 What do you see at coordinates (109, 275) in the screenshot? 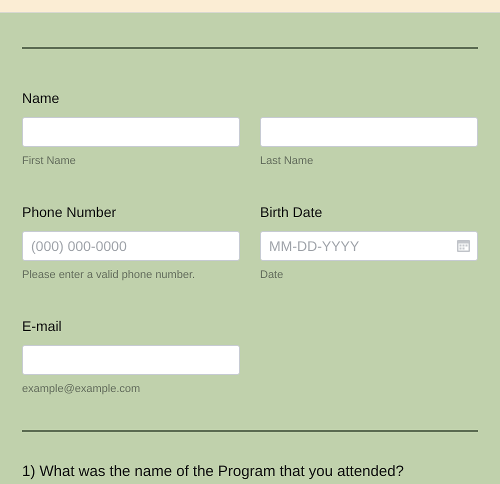
I see `field-hint: Please enter a valid phone number.` at bounding box center [109, 275].